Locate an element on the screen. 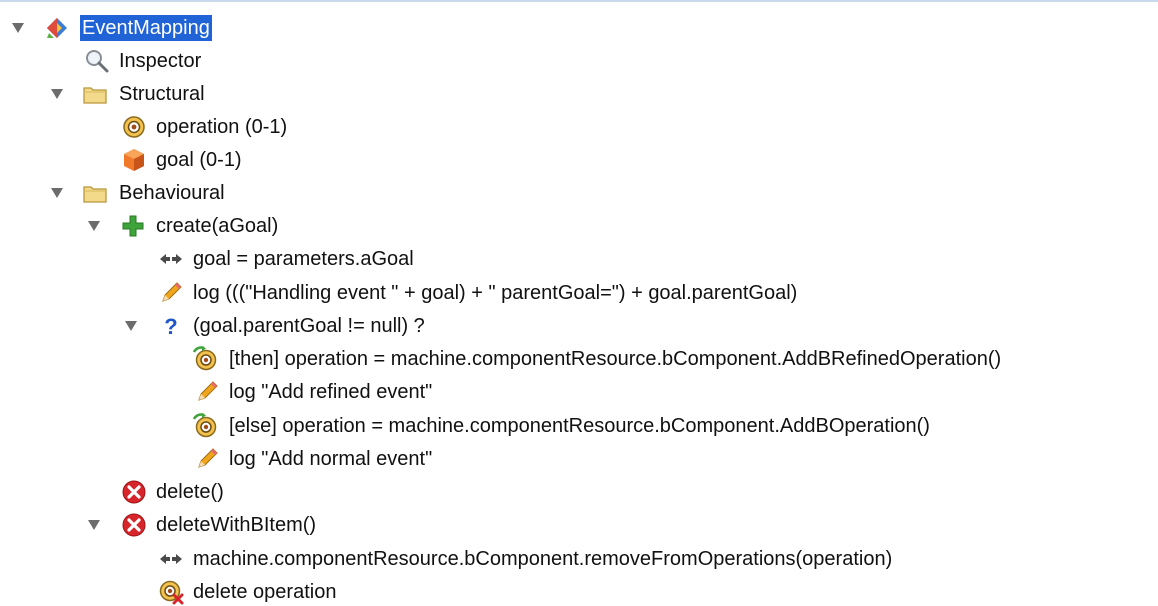 The width and height of the screenshot is (1158, 606). tree-node-label: Behavioural is located at coordinates (172, 193).